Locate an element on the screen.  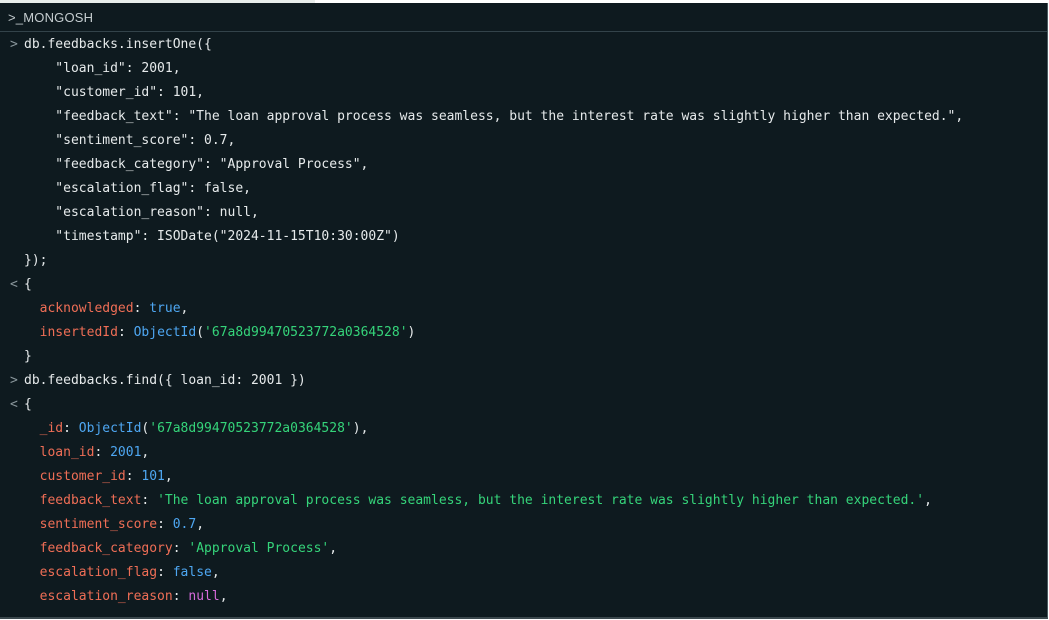
result-field: loan_id: 2001, is located at coordinates (94, 452).